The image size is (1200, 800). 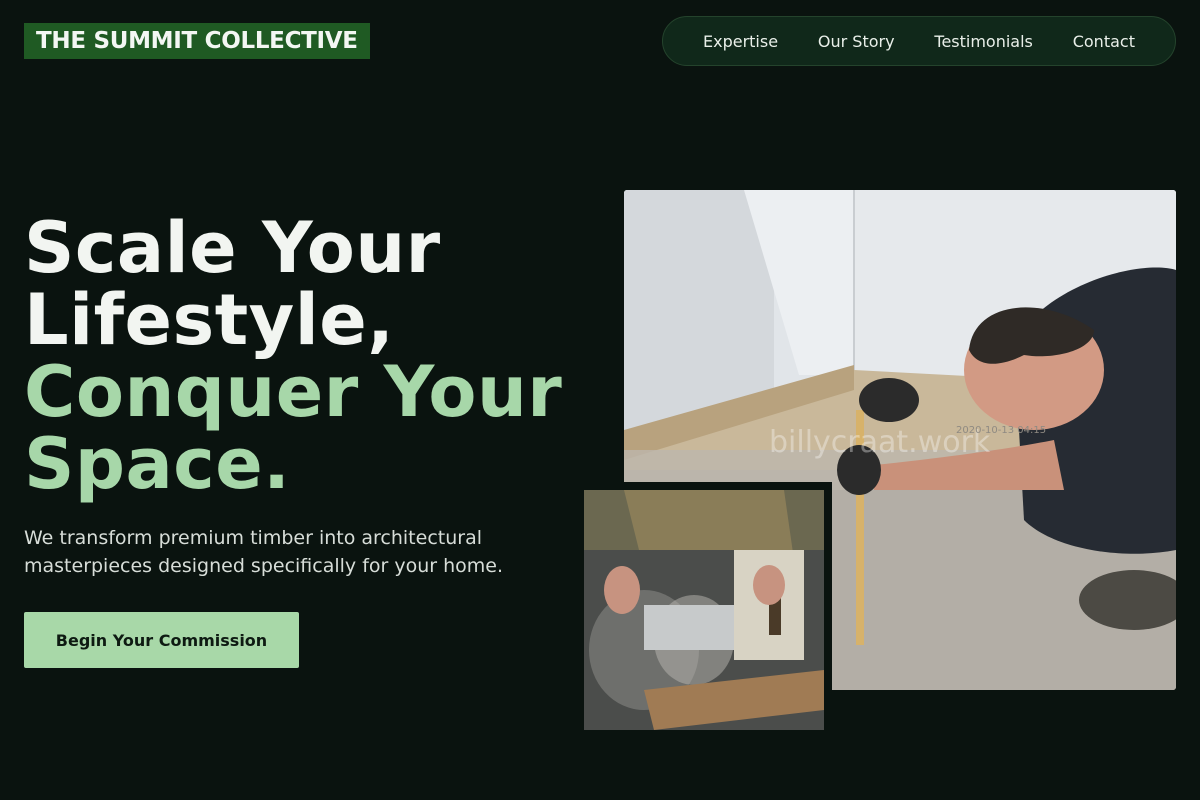 What do you see at coordinates (197, 41) in the screenshot?
I see `brand-logo: THE SUMMIT COLLECTIVE` at bounding box center [197, 41].